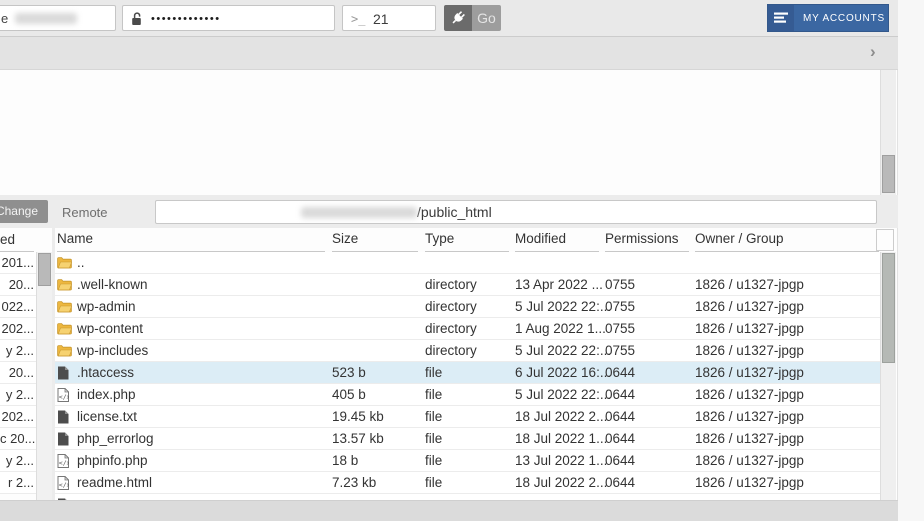  I want to click on password-input: •••••••••••••, so click(228, 18).